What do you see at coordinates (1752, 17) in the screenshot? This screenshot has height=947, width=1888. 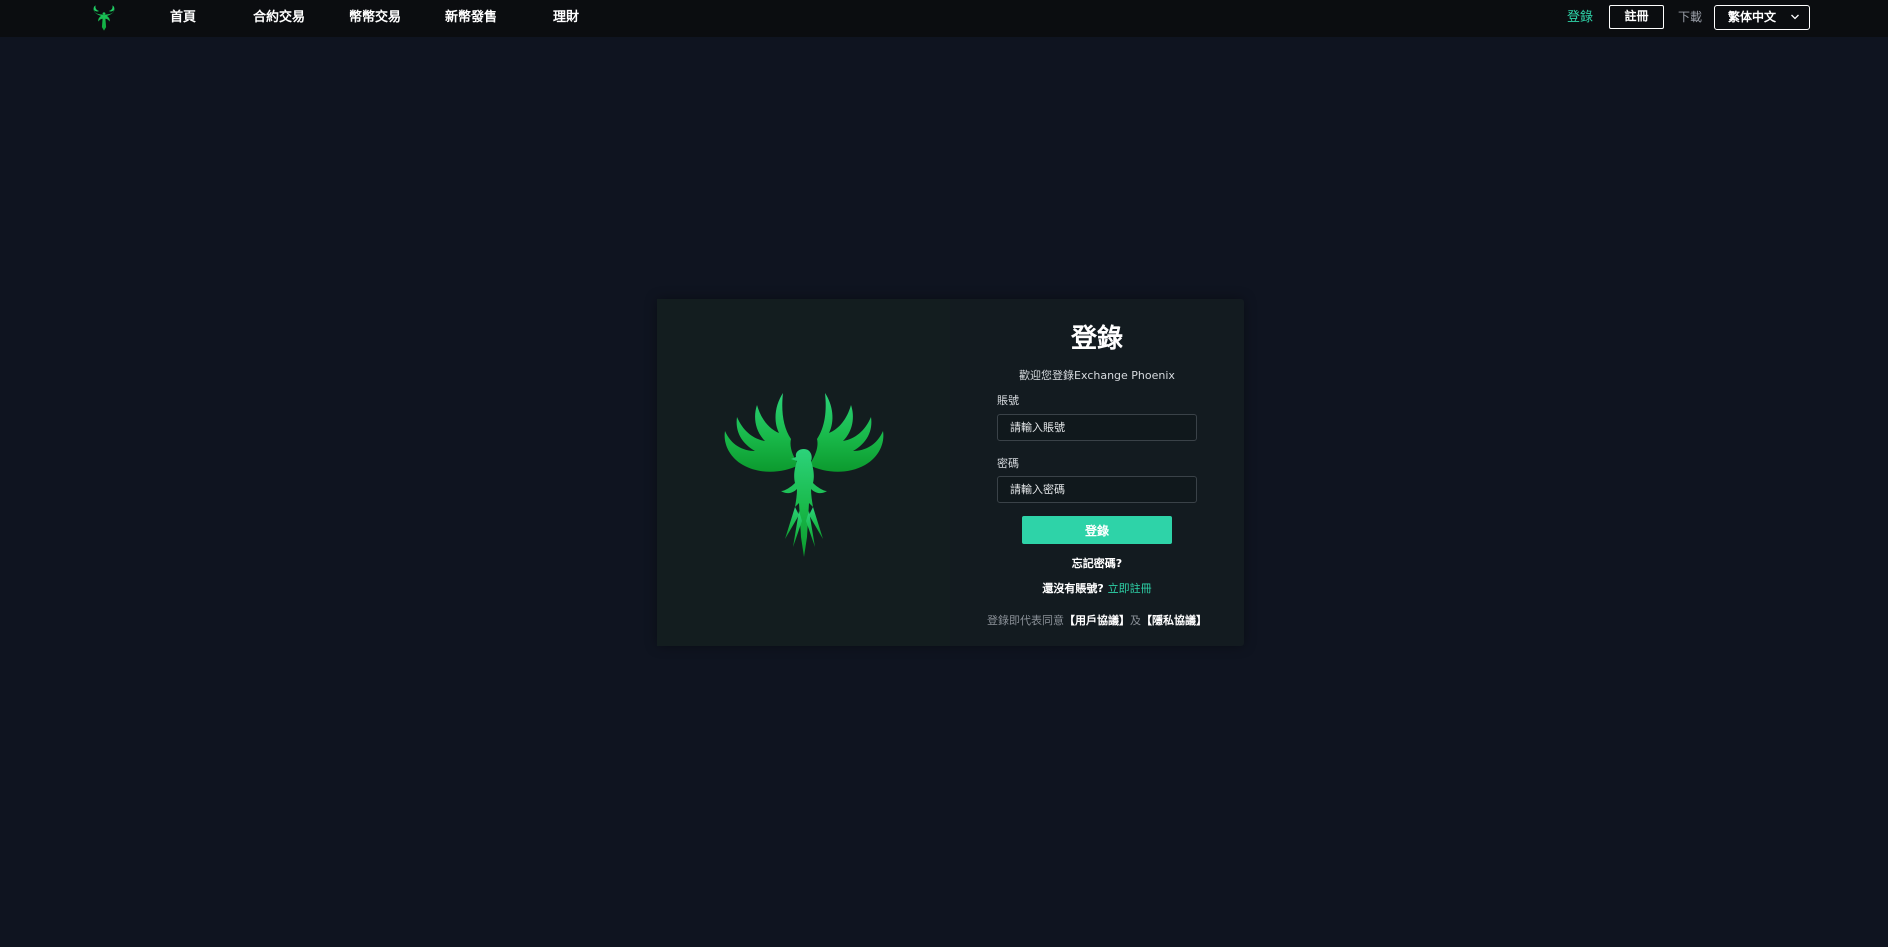 I see `language-select-value: 繁体中文` at bounding box center [1752, 17].